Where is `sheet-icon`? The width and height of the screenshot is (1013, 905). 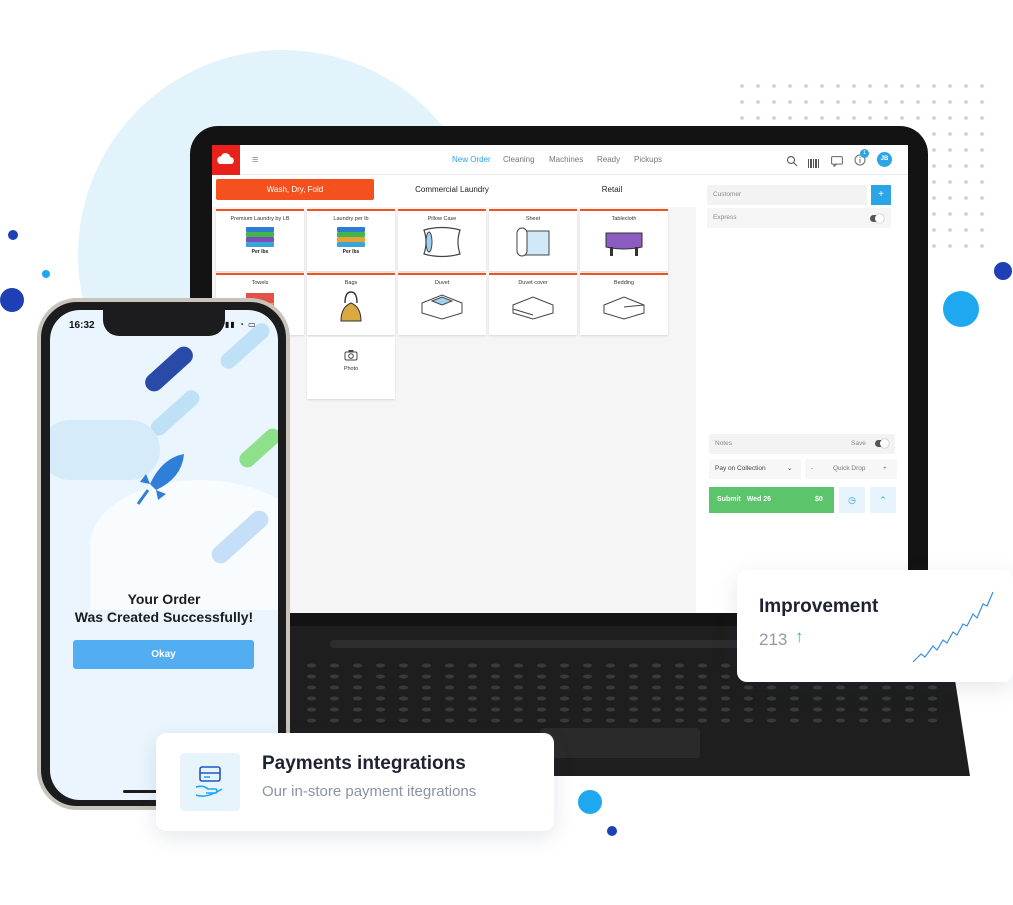
sheet-icon is located at coordinates (533, 242).